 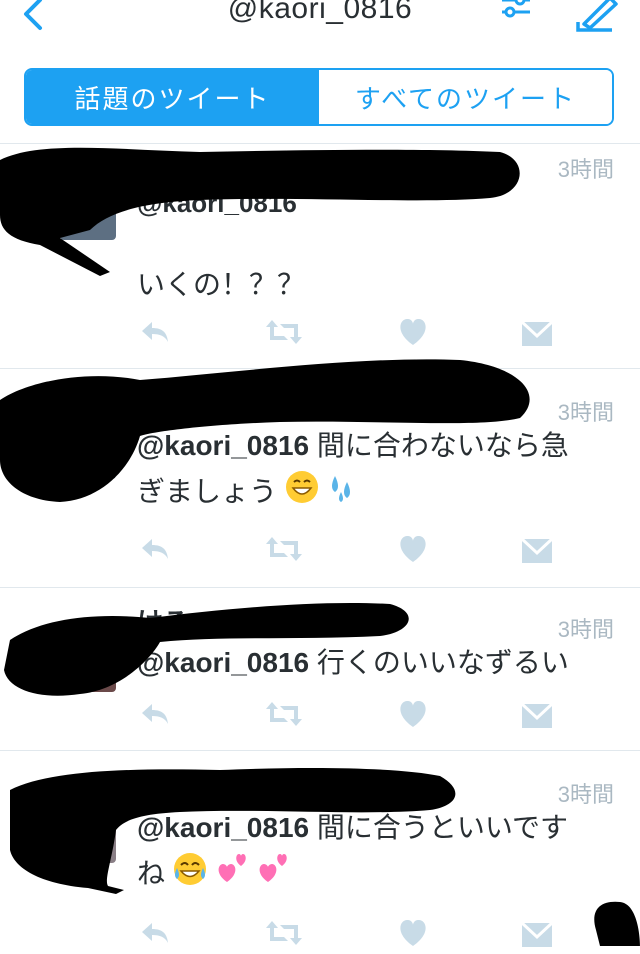 I want to click on tweet-body: @kaori_0816 間に合うといいです ね, so click(x=372, y=852).